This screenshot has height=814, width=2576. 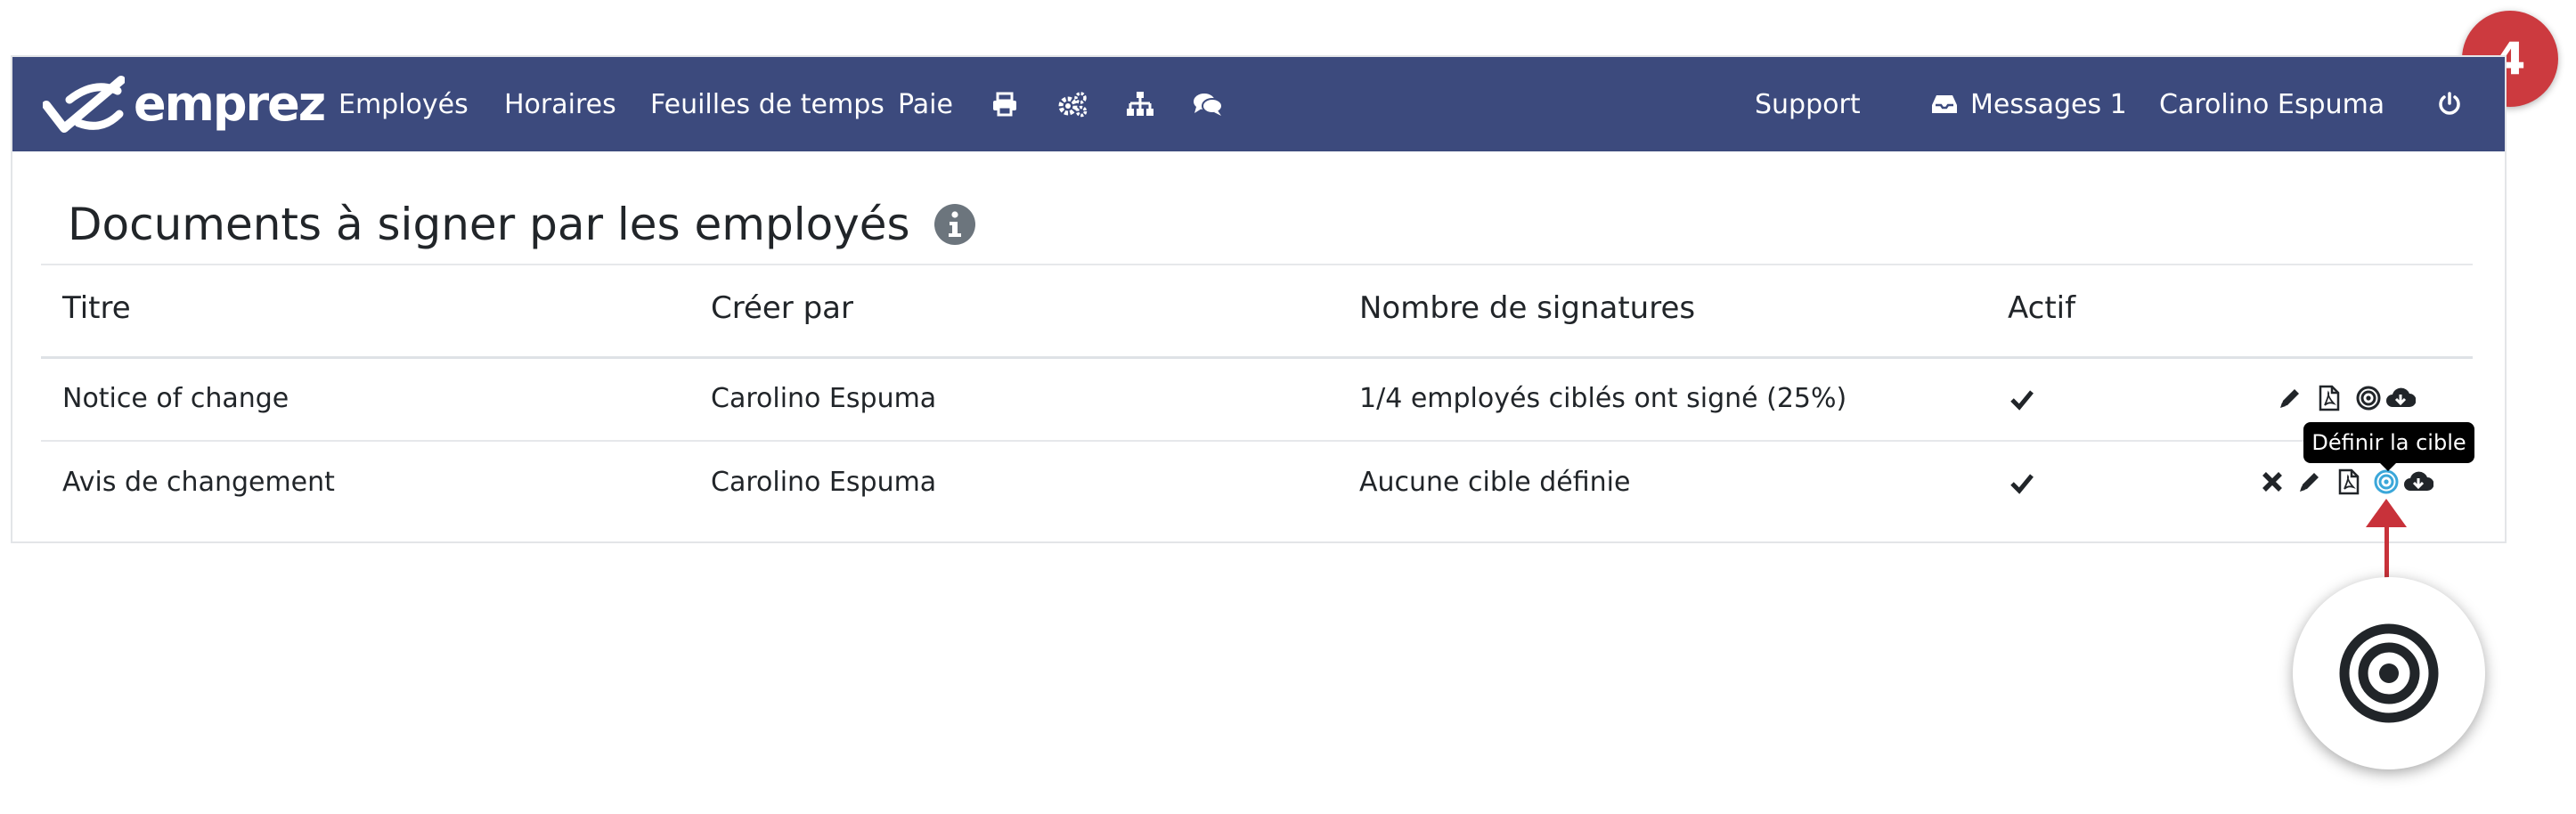 I want to click on row-signatures: 1/4 employés ciblés ont signé (25%), so click(x=1603, y=398).